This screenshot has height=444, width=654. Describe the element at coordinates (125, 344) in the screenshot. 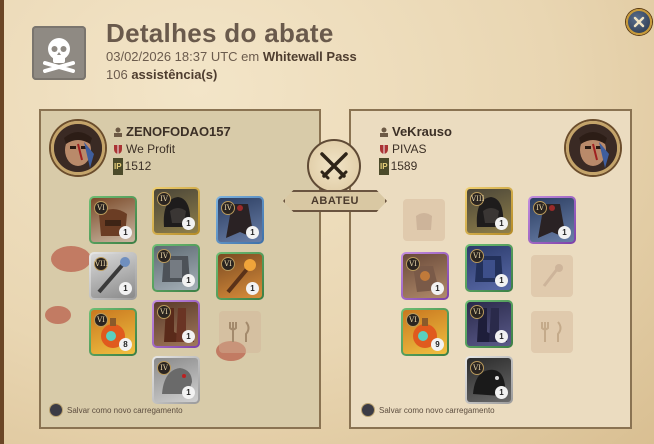

I see `item-quantity: 8` at that location.